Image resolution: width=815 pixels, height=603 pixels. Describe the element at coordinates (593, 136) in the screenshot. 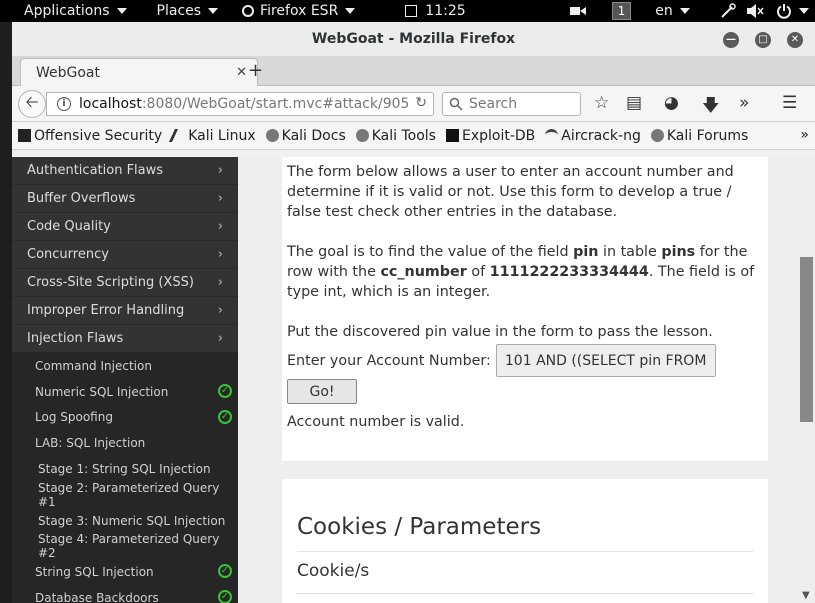

I see `bookmark-aircrack-ng: Aircrack-ng` at that location.